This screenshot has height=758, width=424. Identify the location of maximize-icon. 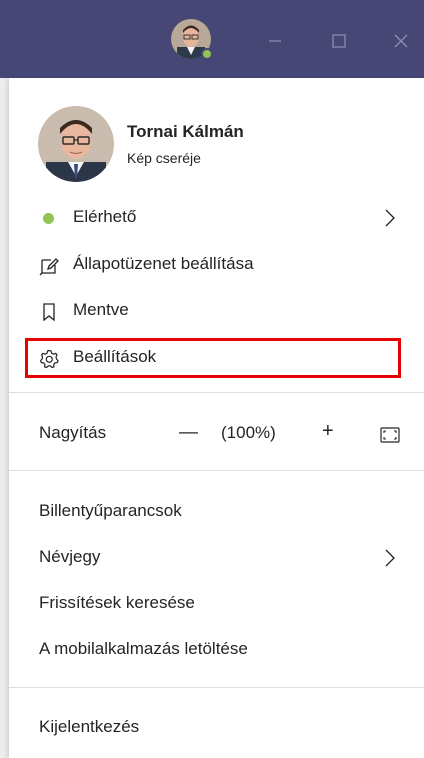
(339, 41).